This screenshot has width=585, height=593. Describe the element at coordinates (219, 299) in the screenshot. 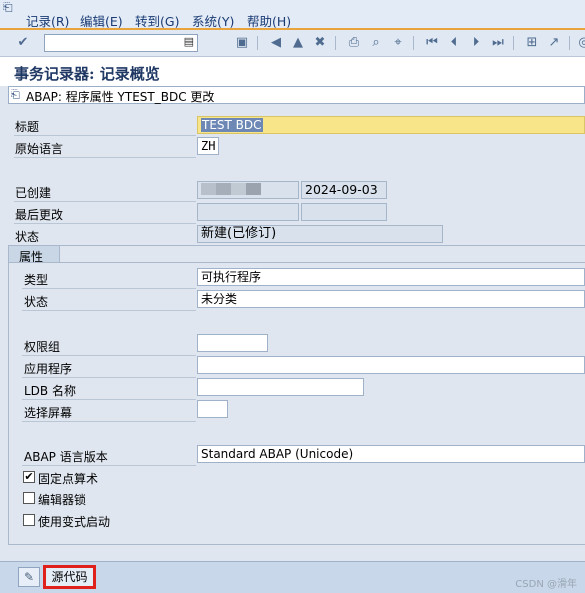

I see `attr-status-value: 未分类` at that location.